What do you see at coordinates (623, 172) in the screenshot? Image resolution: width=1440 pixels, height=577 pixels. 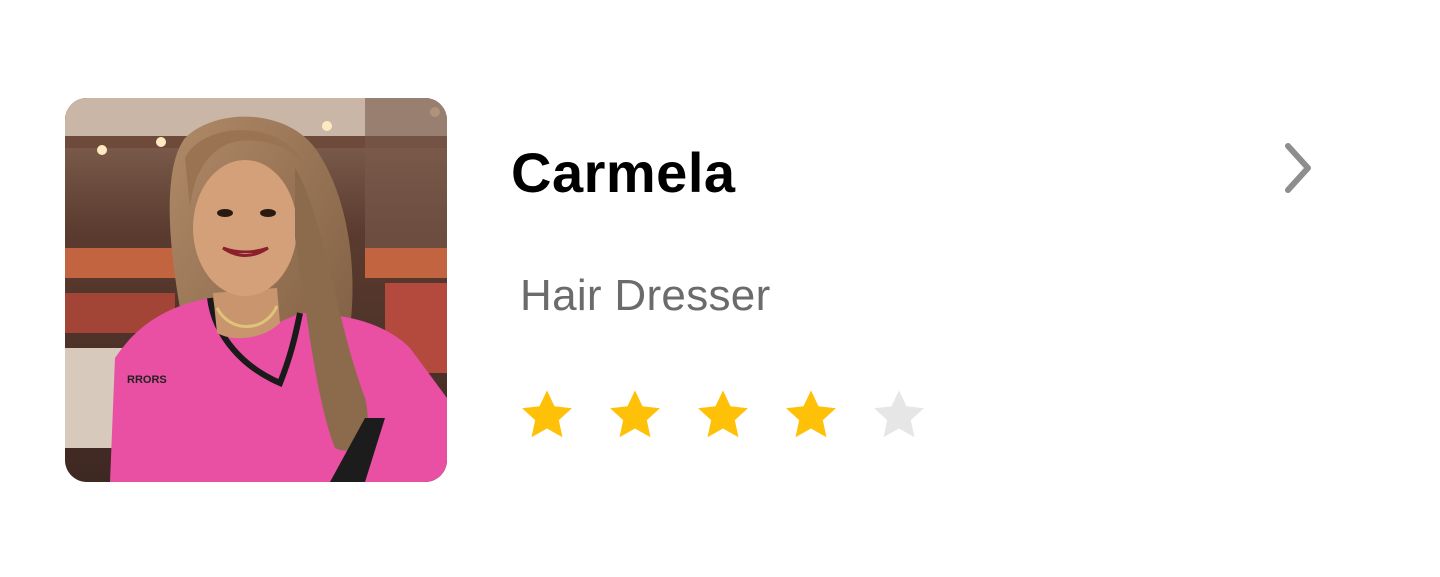 I see `stylist-name: Carmela` at bounding box center [623, 172].